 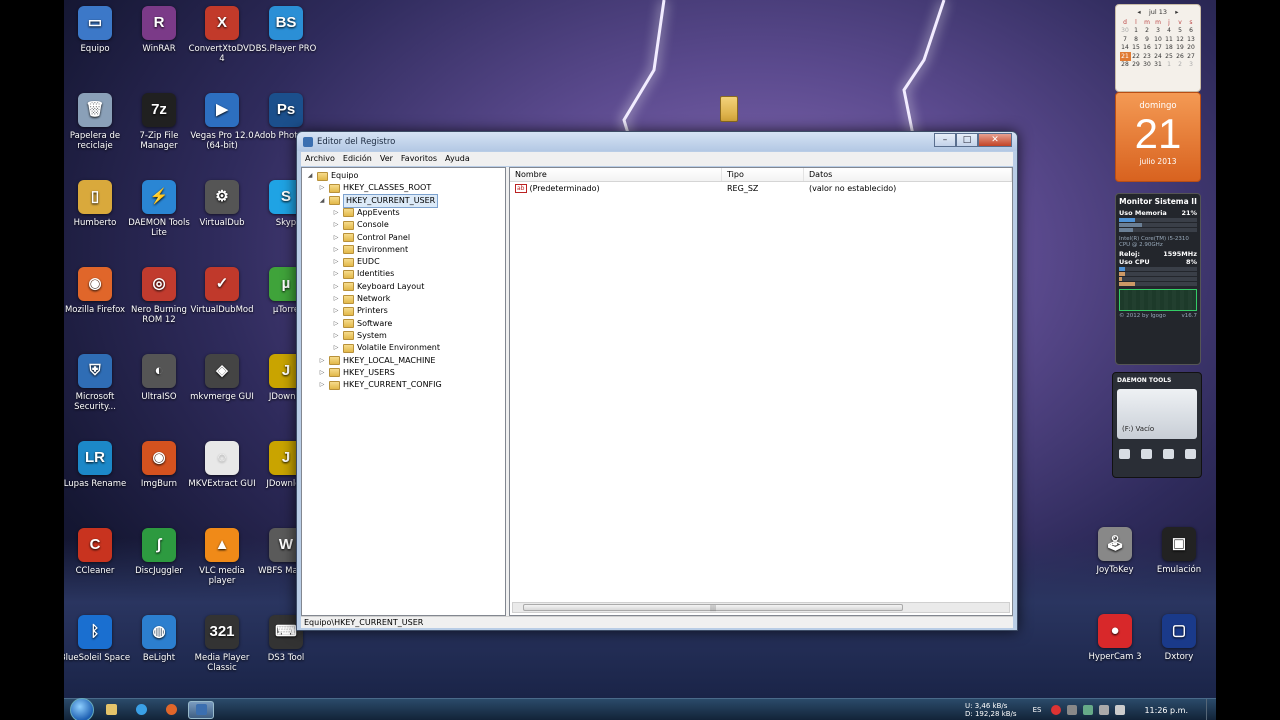 I want to click on tree-subkey: ▷ Software, so click(x=362, y=324).